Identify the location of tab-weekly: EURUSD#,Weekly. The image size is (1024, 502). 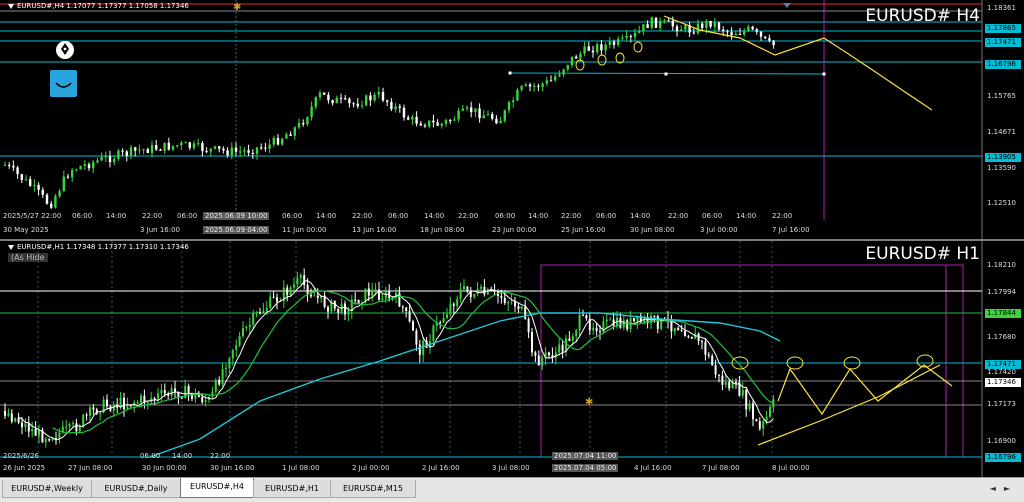
(47, 489).